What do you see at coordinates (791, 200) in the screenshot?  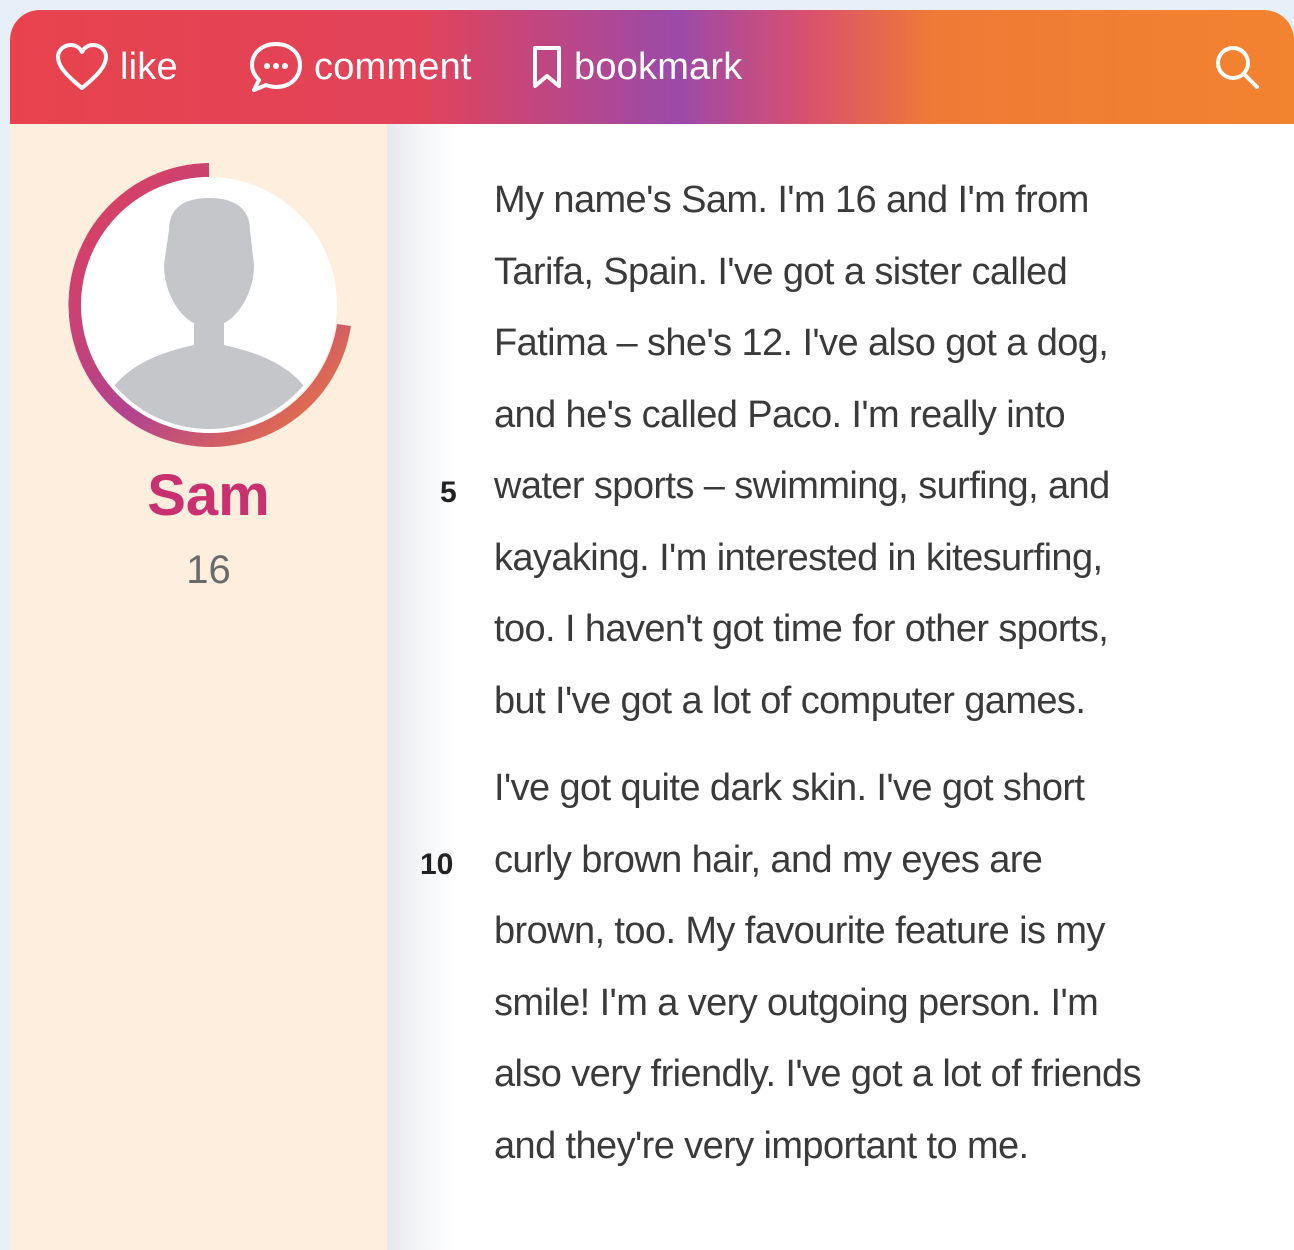 I see `text-line: My name's Sam. I'm 16 and I'm from` at bounding box center [791, 200].